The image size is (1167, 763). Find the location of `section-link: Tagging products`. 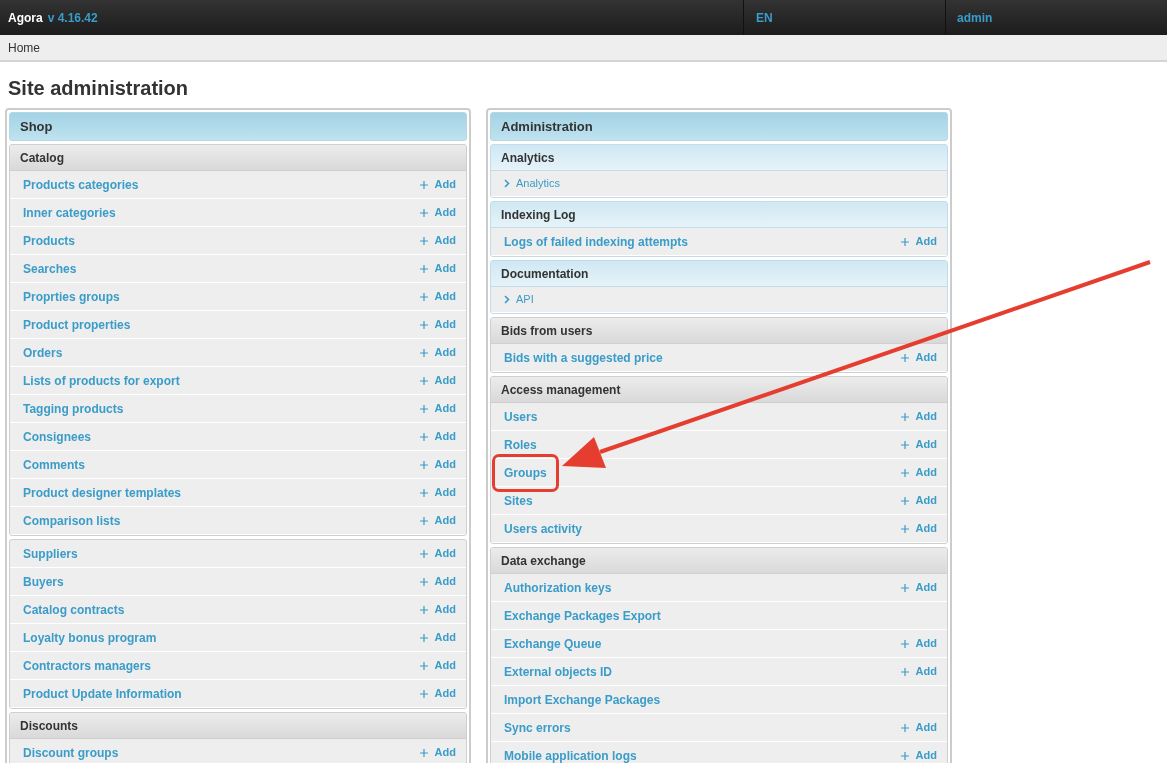

section-link: Tagging products is located at coordinates (73, 408).